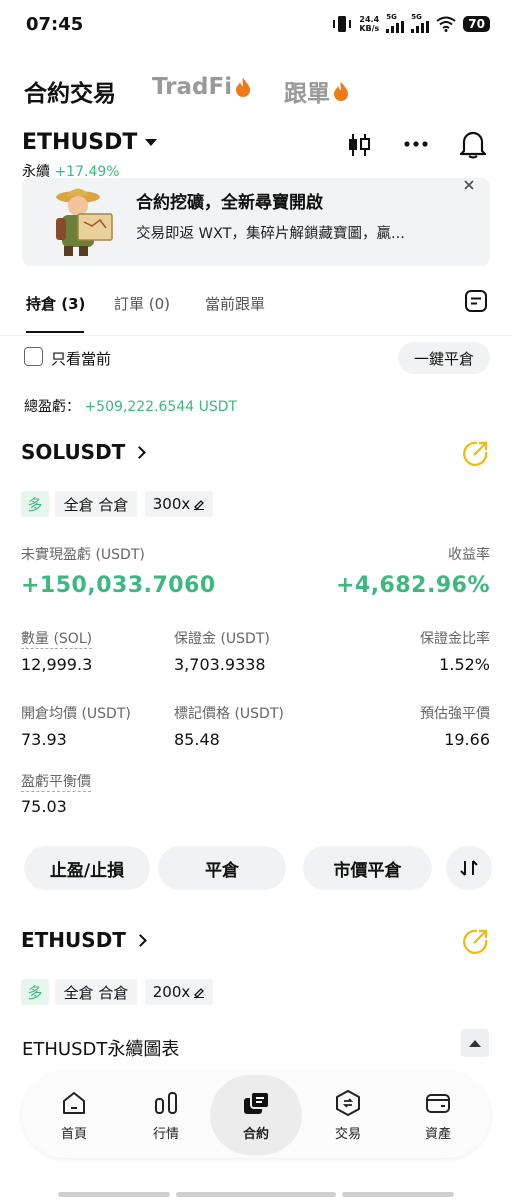 The image size is (512, 1200). Describe the element at coordinates (222, 868) in the screenshot. I see `close-position-button: 平倉` at that location.